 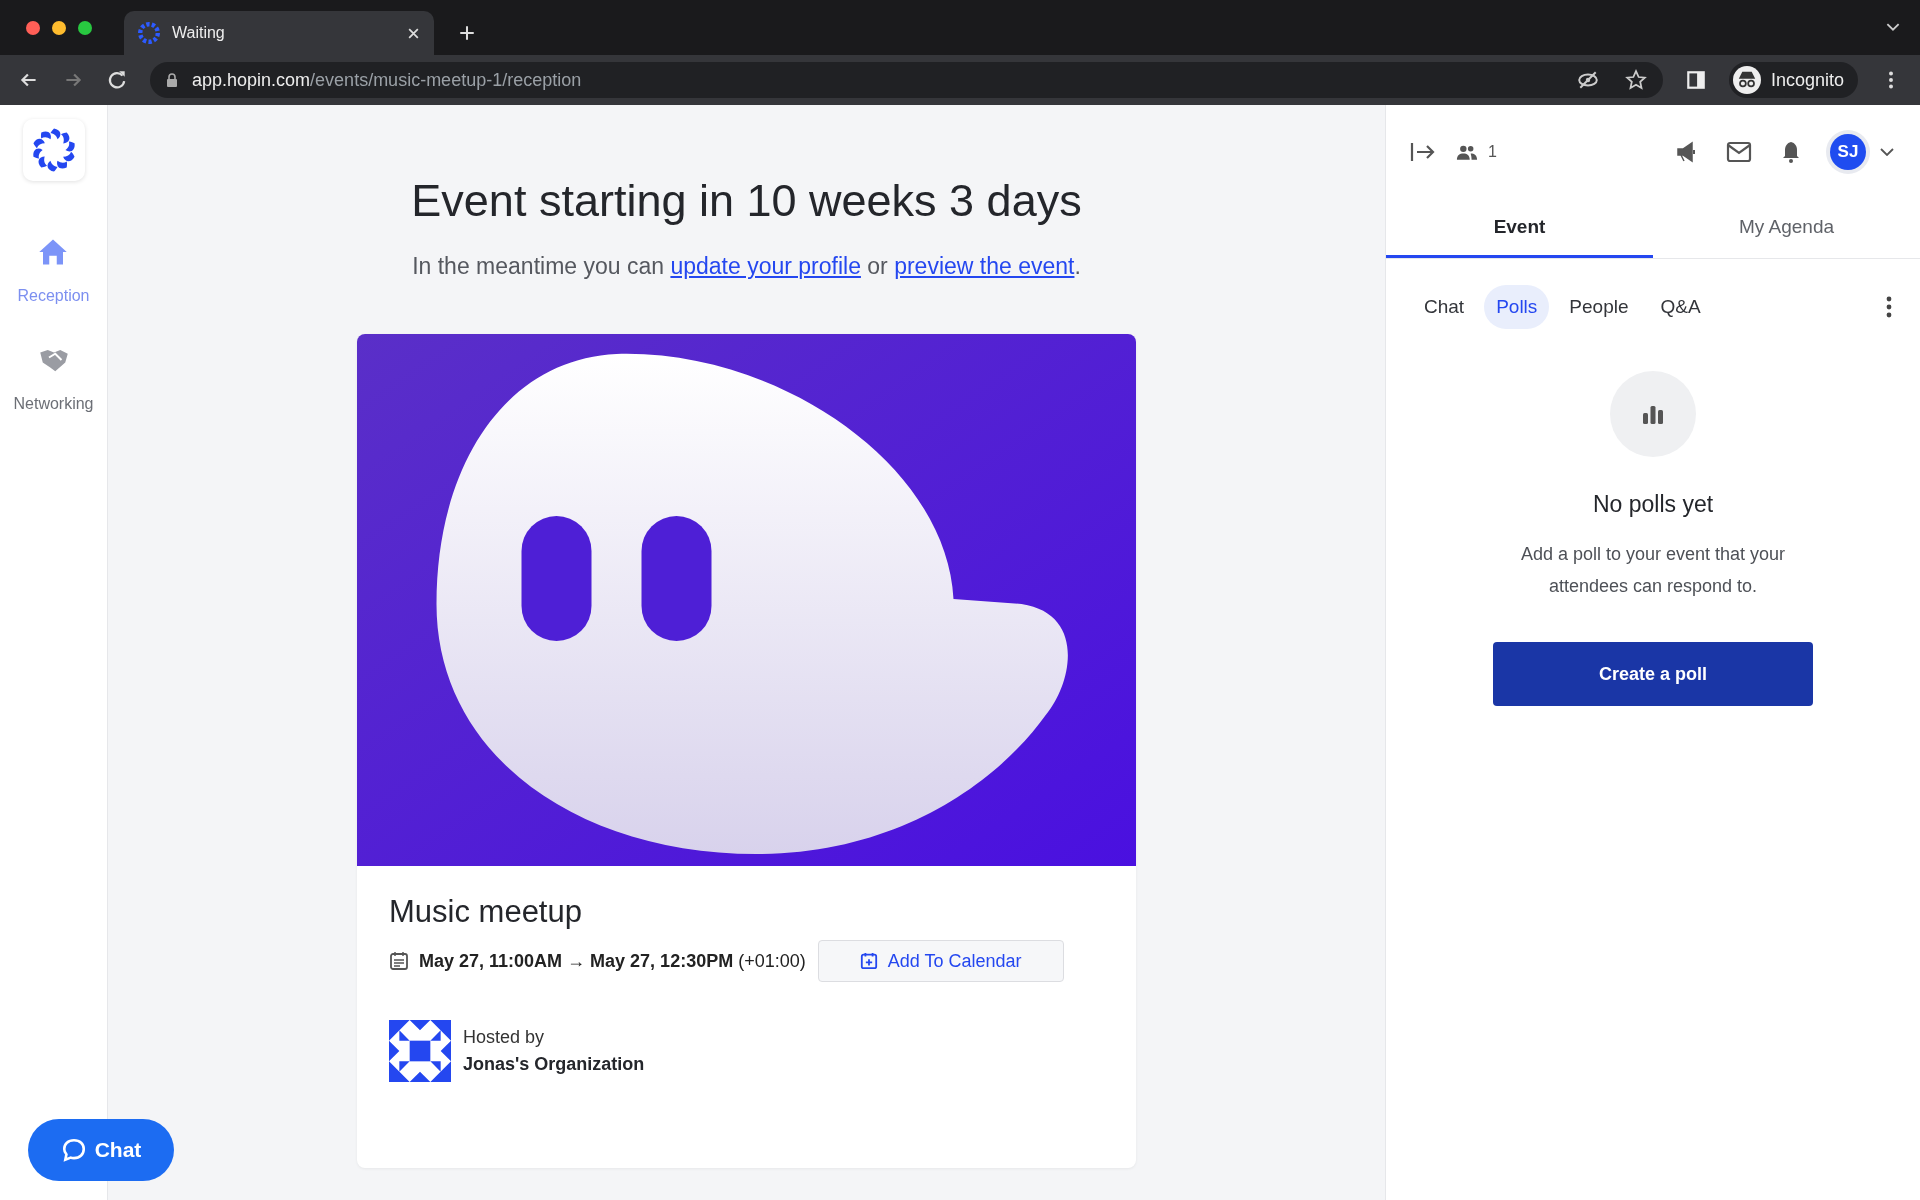 What do you see at coordinates (117, 80) in the screenshot?
I see `reload-icon` at bounding box center [117, 80].